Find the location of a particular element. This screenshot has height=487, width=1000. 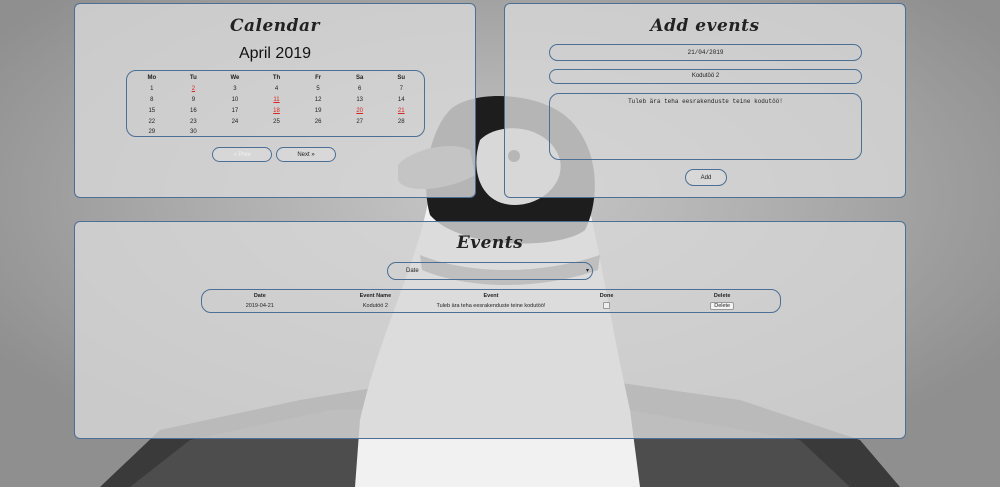

column-header-event: Event is located at coordinates (491, 296).